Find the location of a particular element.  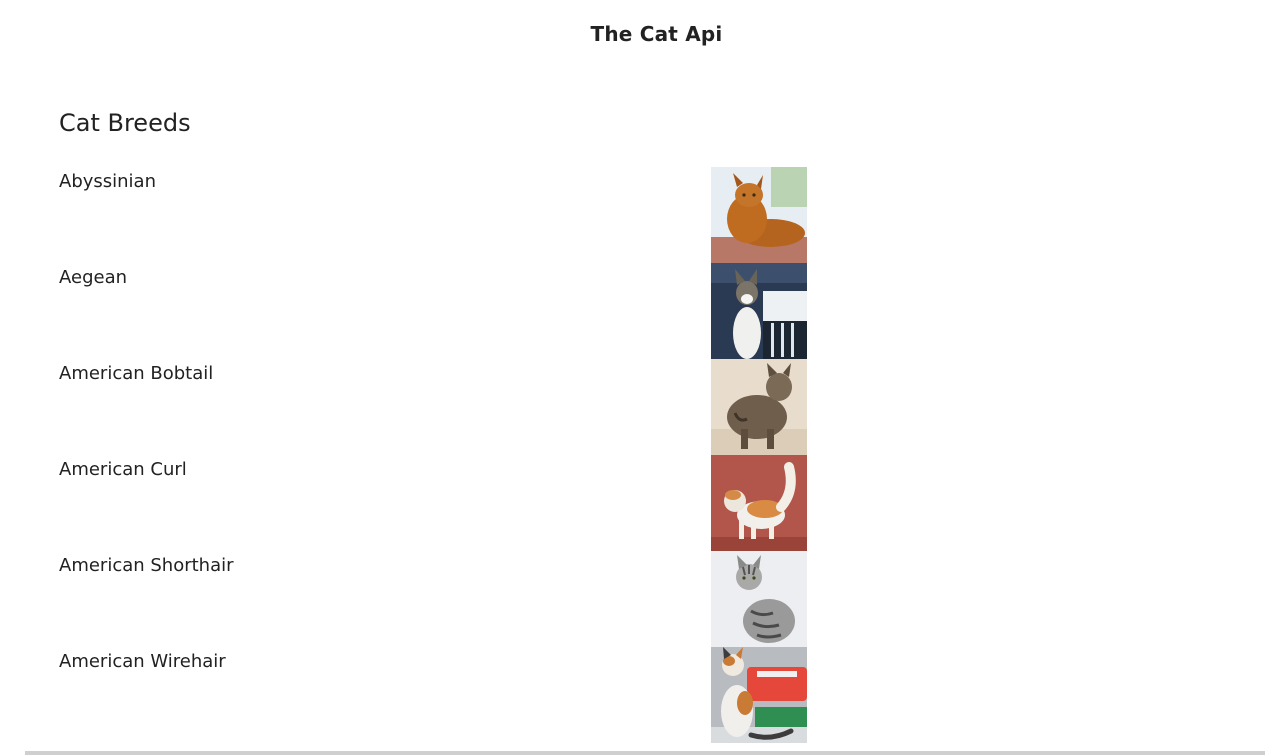

breed-name: Abyssinian is located at coordinates (107, 181).